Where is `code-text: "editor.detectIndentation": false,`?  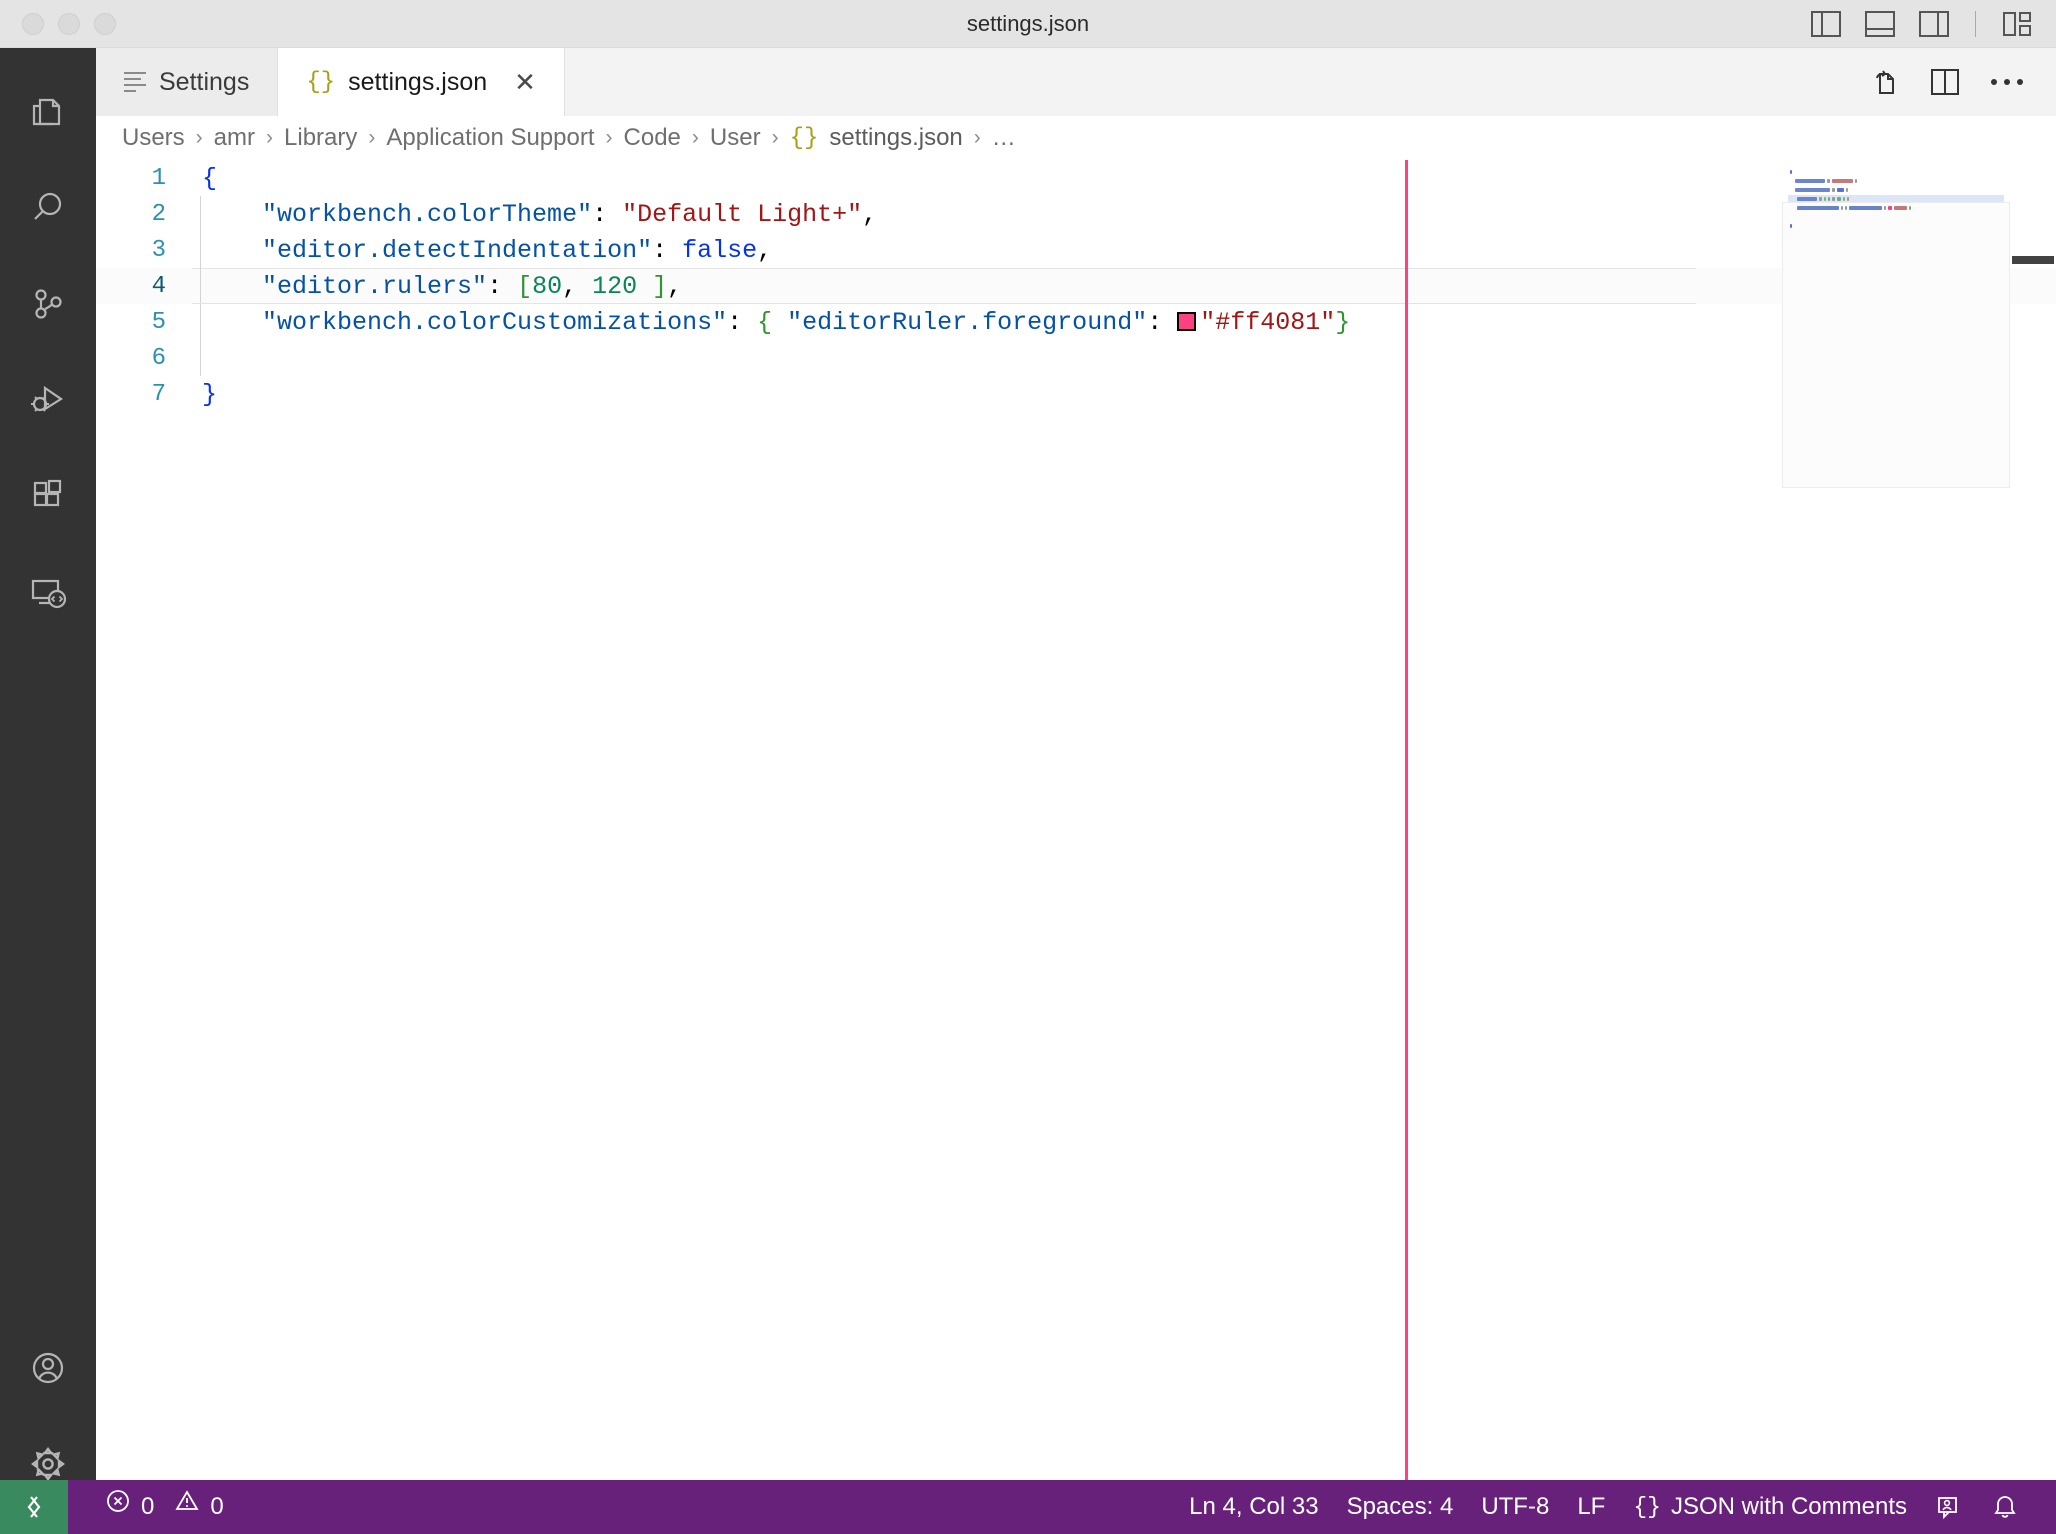
code-text: "editor.detectIndentation": false, is located at coordinates (482, 250).